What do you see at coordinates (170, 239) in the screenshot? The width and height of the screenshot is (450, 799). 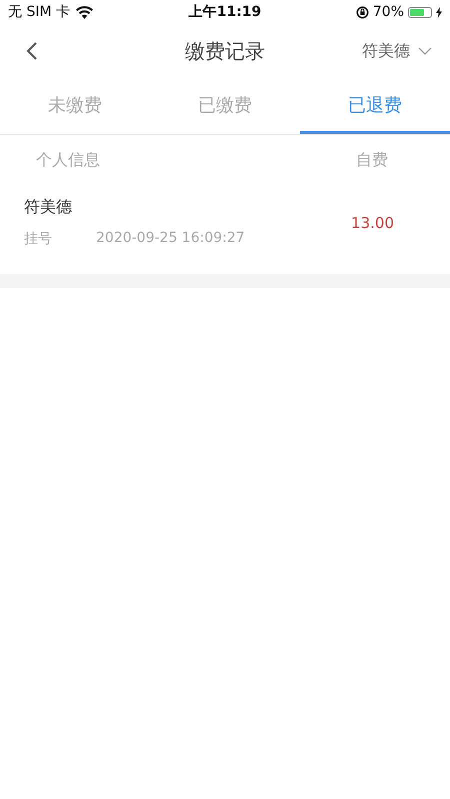 I see `payment-time: 2020-09-25 16:09:27` at bounding box center [170, 239].